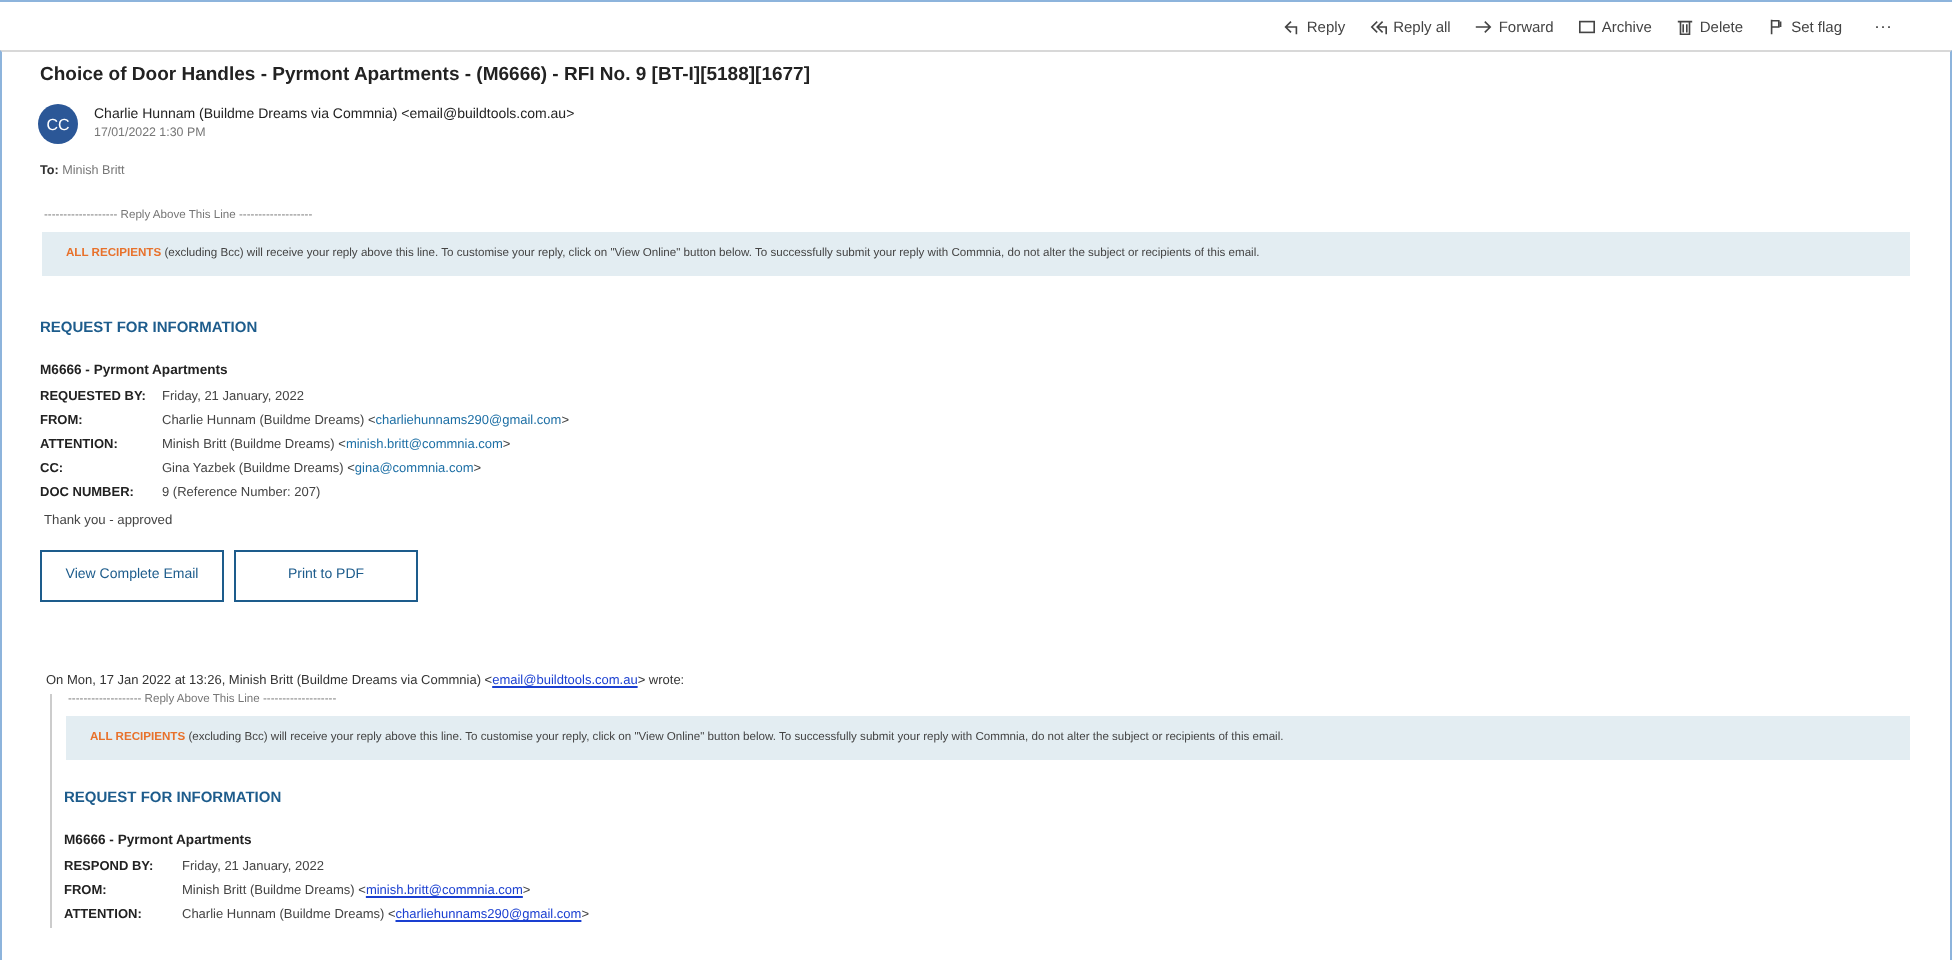  What do you see at coordinates (1776, 26) in the screenshot?
I see `flag-icon` at bounding box center [1776, 26].